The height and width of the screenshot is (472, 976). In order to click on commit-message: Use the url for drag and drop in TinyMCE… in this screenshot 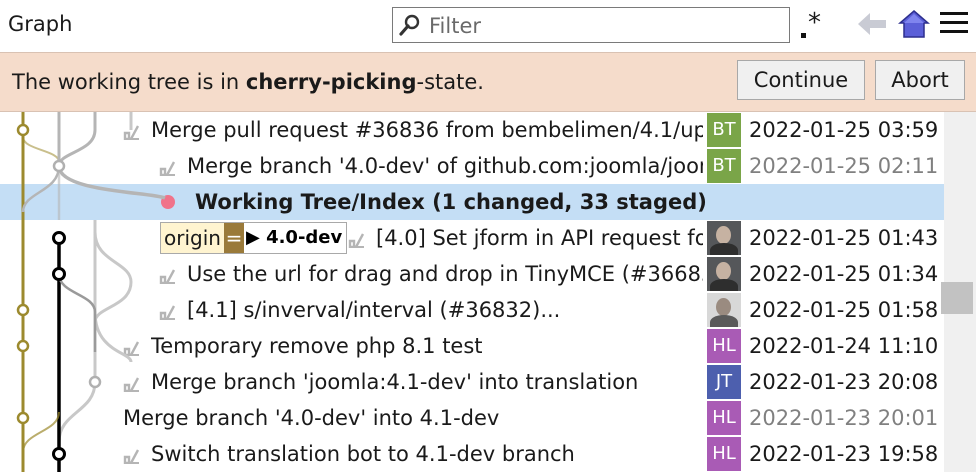, I will do `click(445, 274)`.